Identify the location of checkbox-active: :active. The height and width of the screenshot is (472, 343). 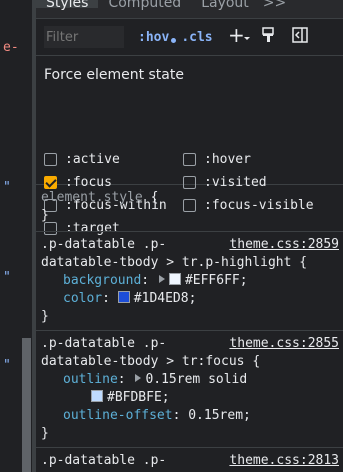
(82, 159).